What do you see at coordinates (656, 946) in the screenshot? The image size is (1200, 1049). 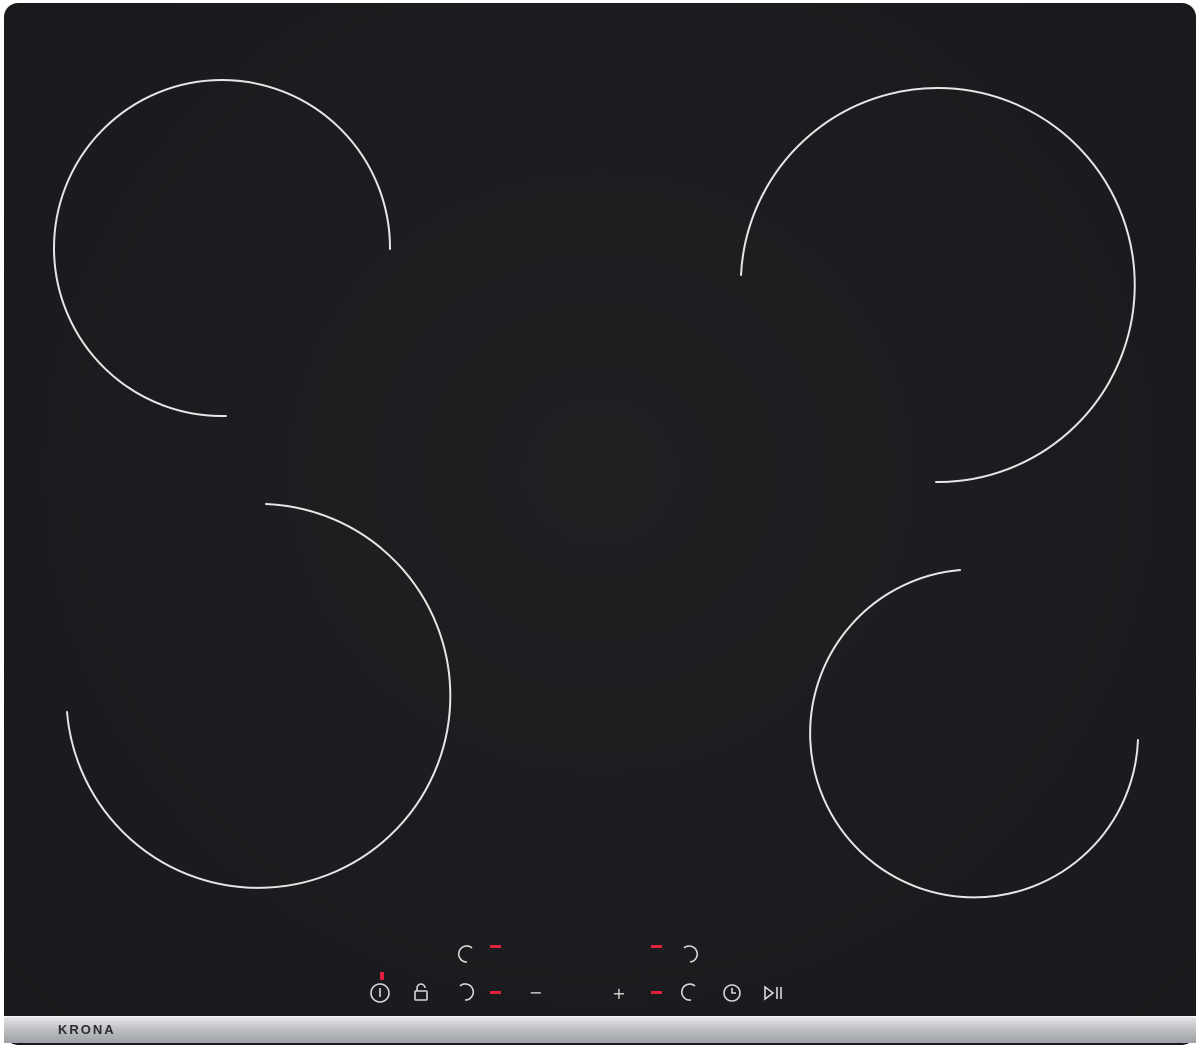 I see `rear-right-level-led` at bounding box center [656, 946].